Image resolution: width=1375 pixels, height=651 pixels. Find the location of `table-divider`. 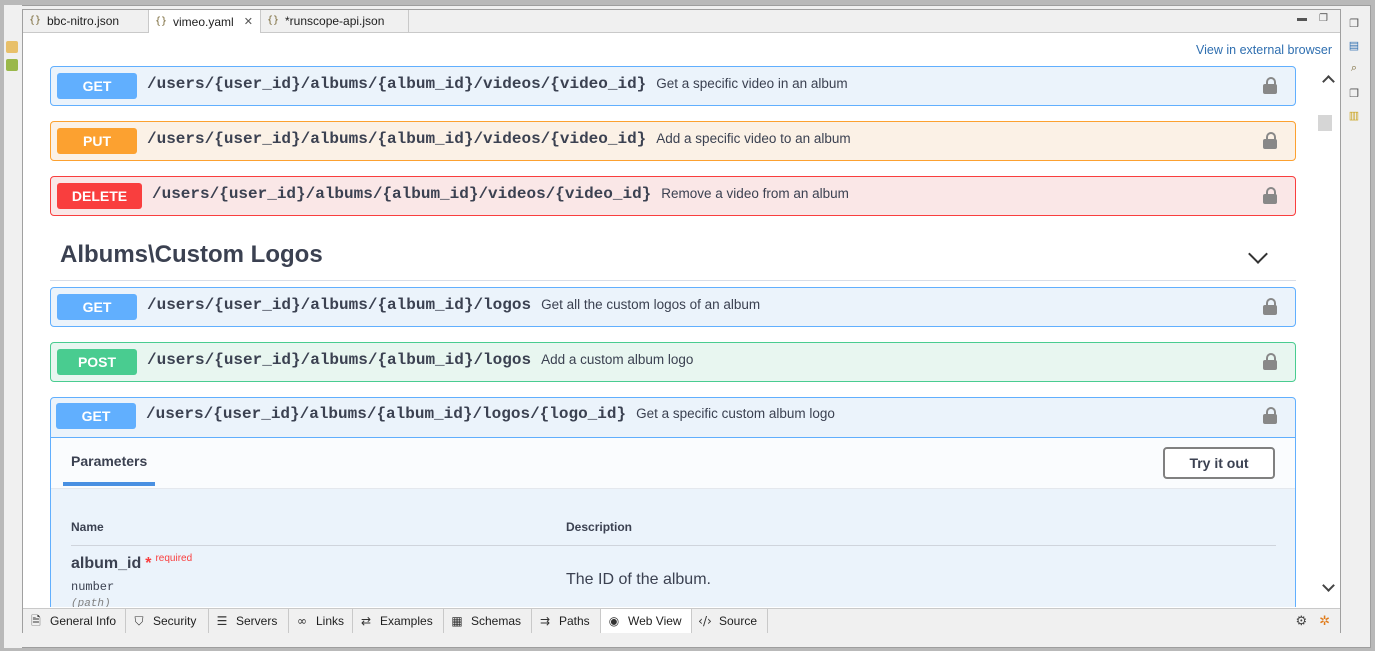

table-divider is located at coordinates (673, 545).